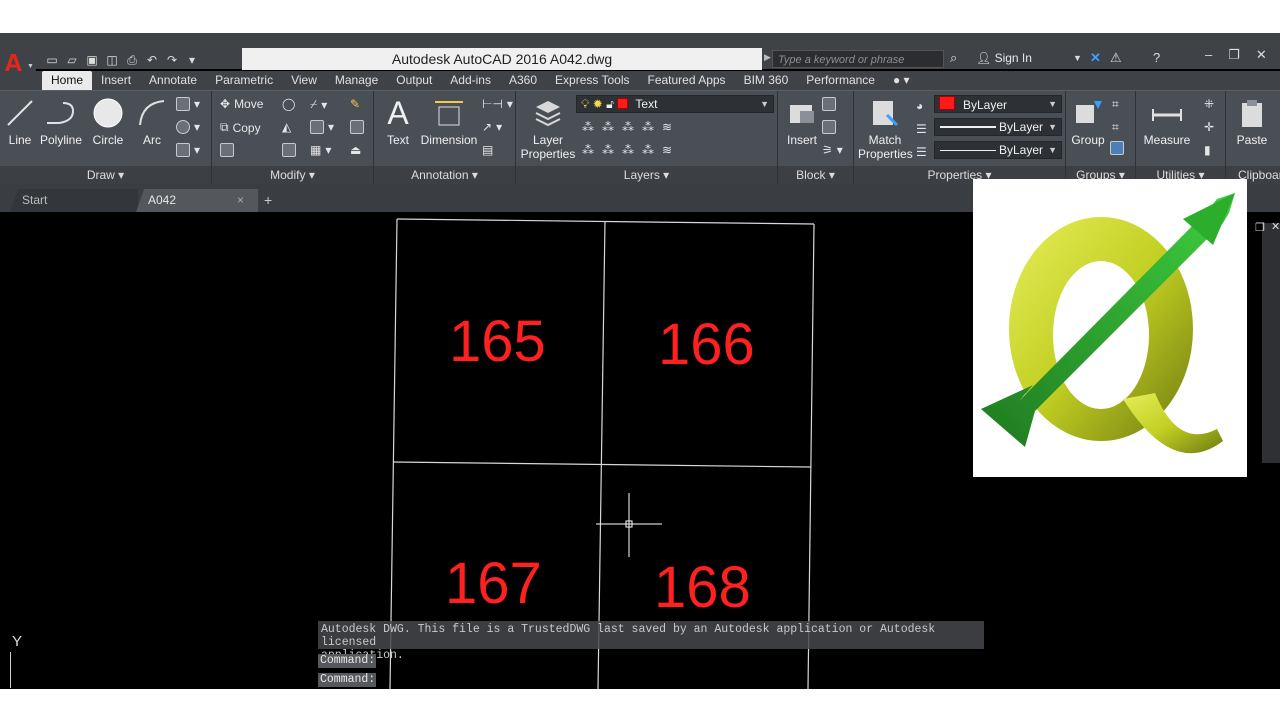  Describe the element at coordinates (1077, 58) in the screenshot. I see `chevron-down-icon: ▼` at that location.